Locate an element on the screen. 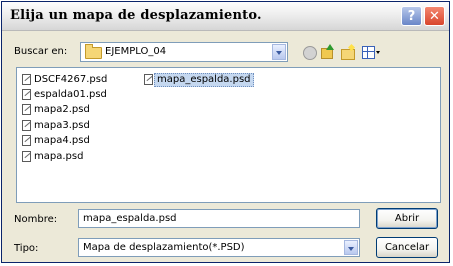 The height and width of the screenshot is (266, 453). cancel-button: Cancelar is located at coordinates (407, 247).